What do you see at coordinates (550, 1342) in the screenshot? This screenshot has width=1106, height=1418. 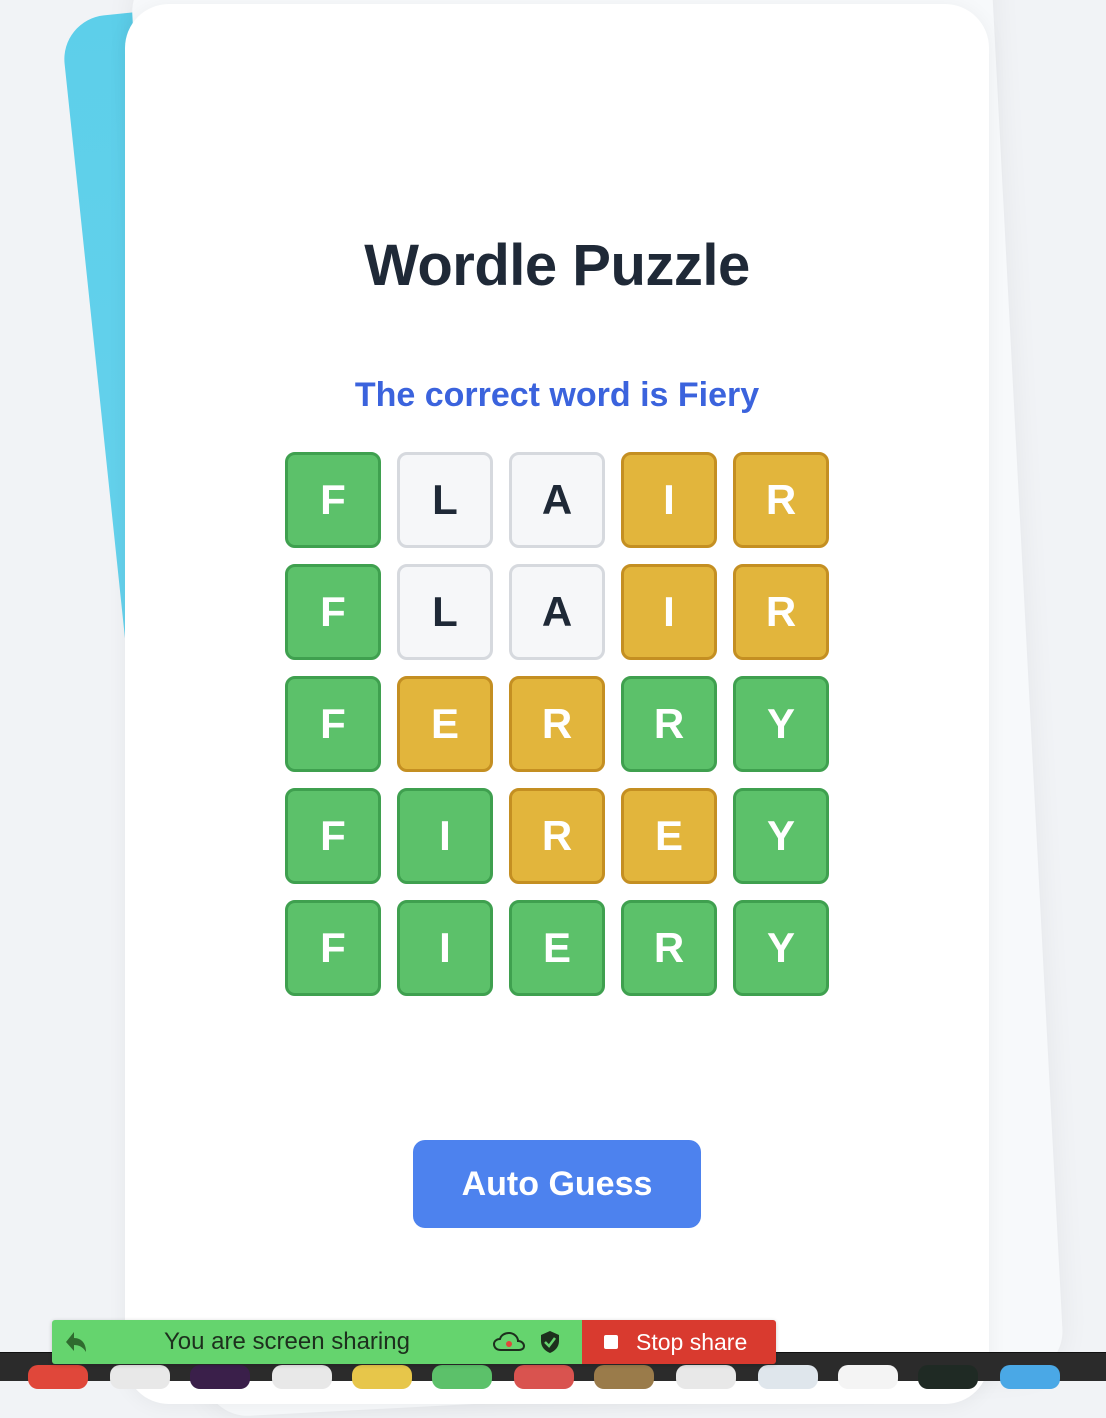 I see `shield-check-icon` at bounding box center [550, 1342].